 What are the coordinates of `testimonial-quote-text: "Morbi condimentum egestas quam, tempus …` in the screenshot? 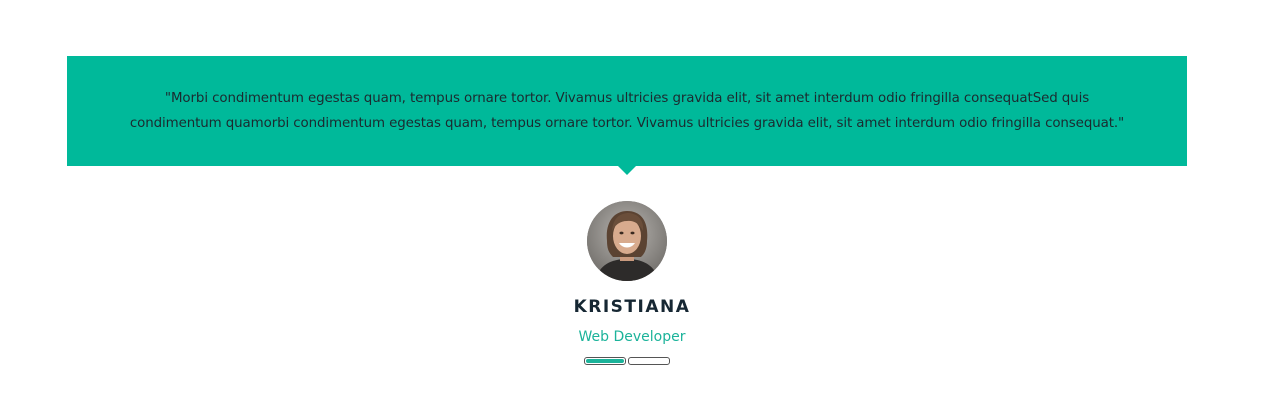 It's located at (627, 111).